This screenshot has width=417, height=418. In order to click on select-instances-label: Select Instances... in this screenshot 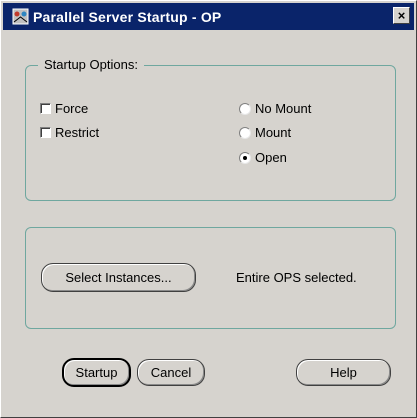, I will do `click(118, 277)`.